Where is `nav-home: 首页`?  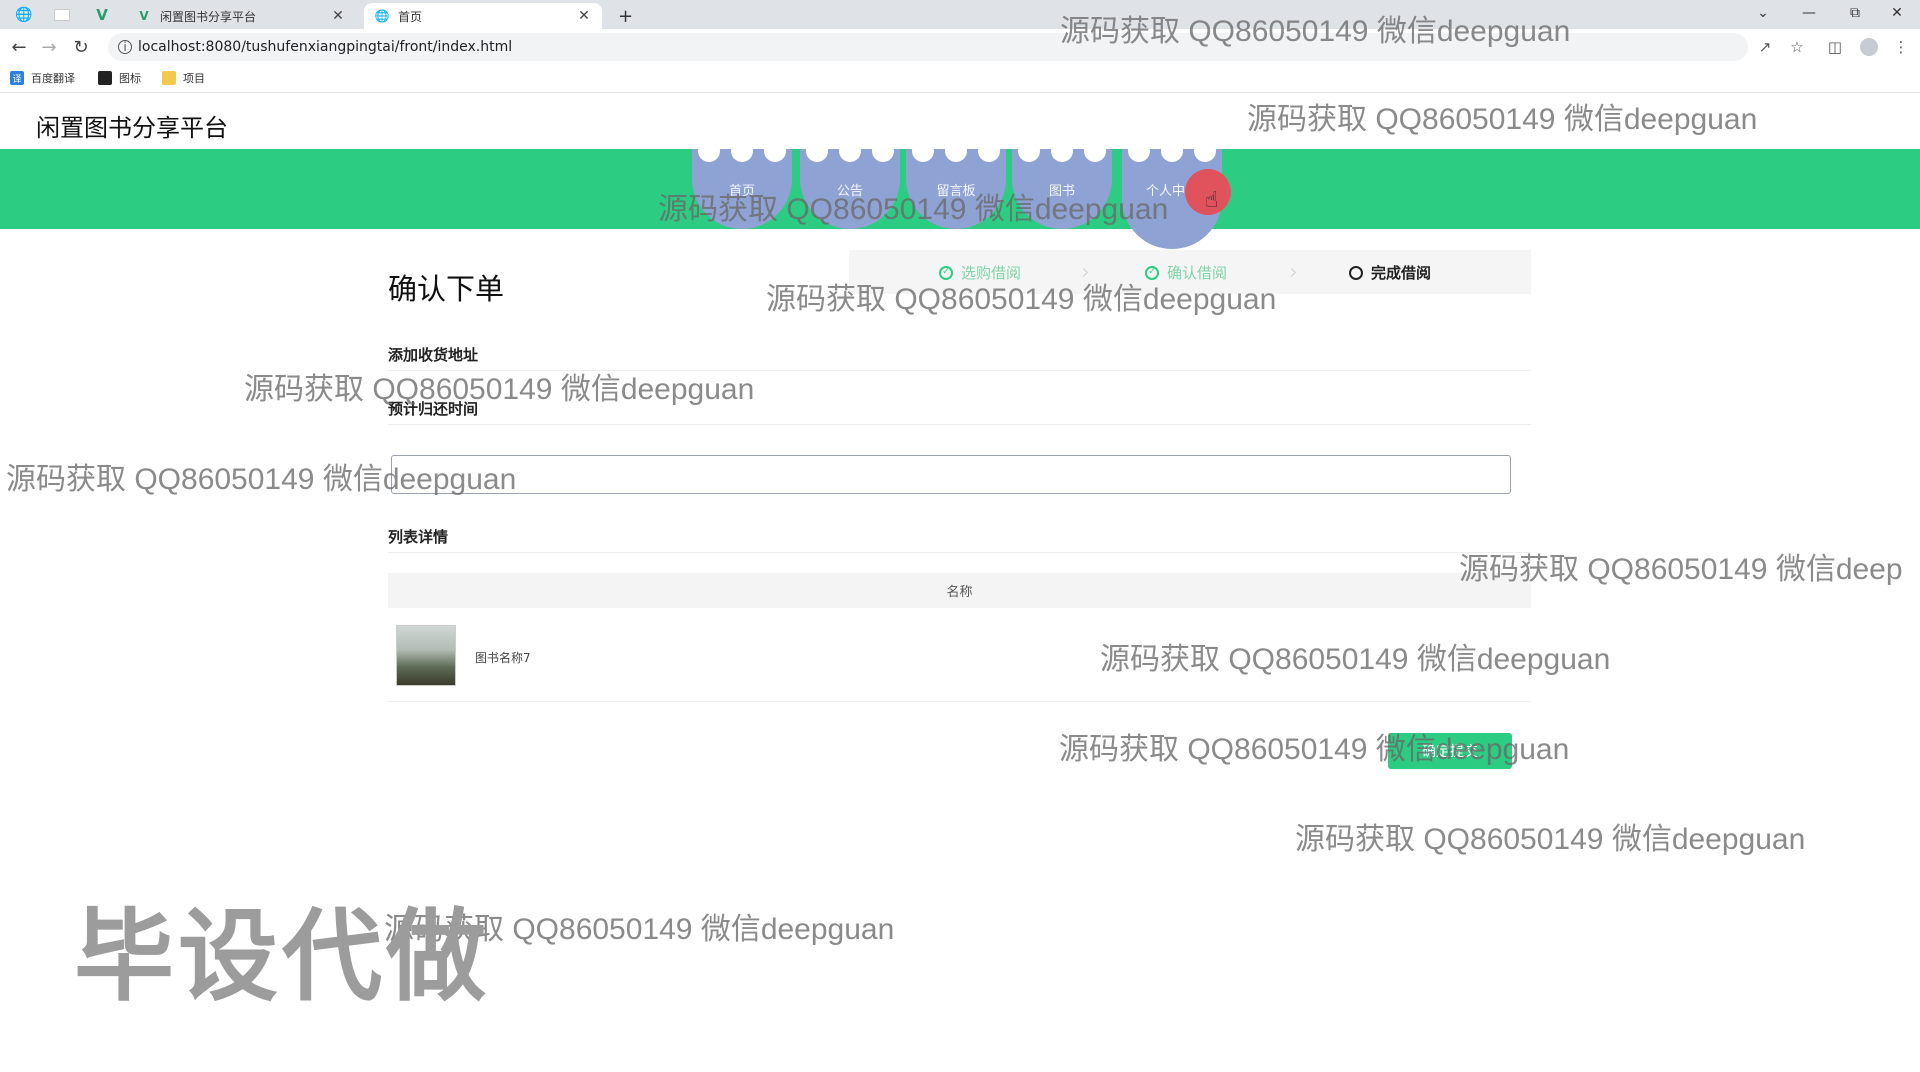 nav-home: 首页 is located at coordinates (742, 184).